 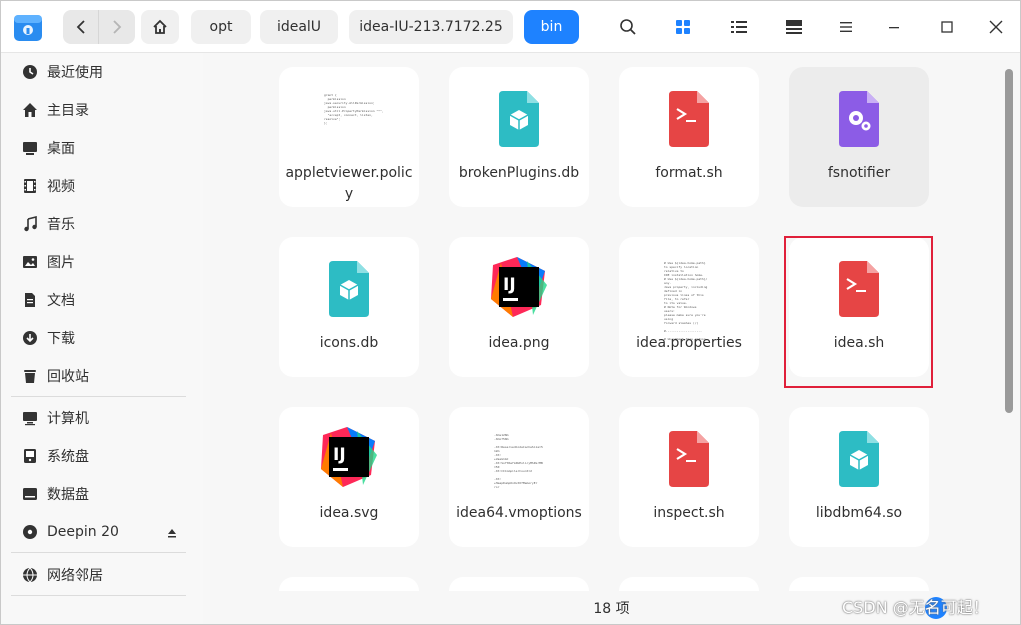 I want to click on sidebar-item-label: 文档, so click(x=61, y=301).